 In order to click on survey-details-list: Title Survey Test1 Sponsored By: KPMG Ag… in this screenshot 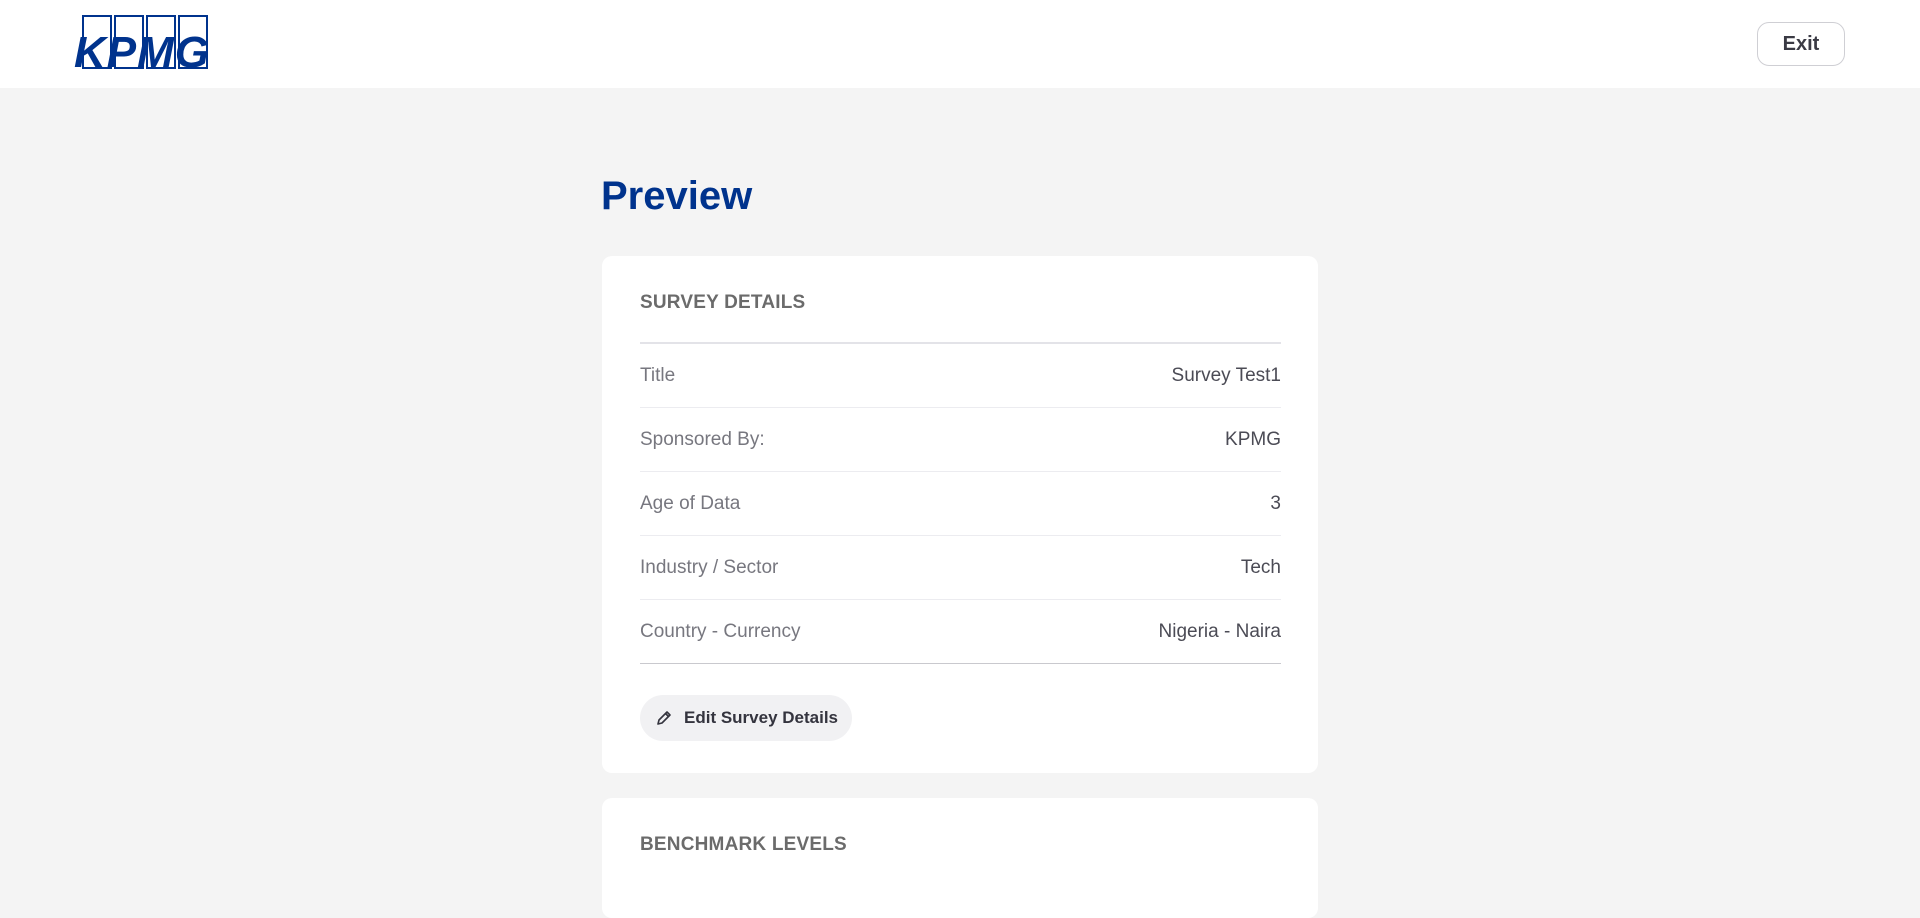, I will do `click(960, 504)`.